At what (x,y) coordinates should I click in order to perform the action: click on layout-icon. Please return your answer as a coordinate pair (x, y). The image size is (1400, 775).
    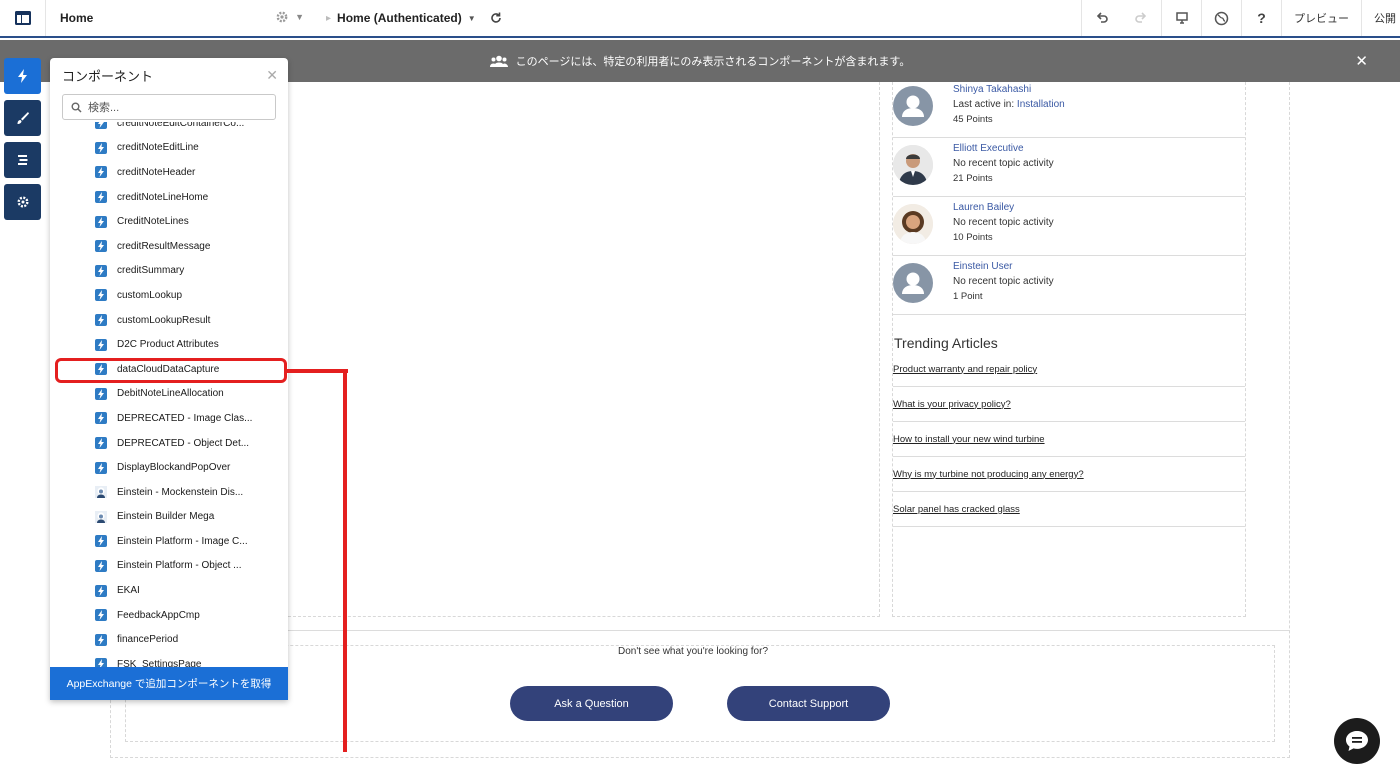
    Looking at the image, I should click on (22, 18).